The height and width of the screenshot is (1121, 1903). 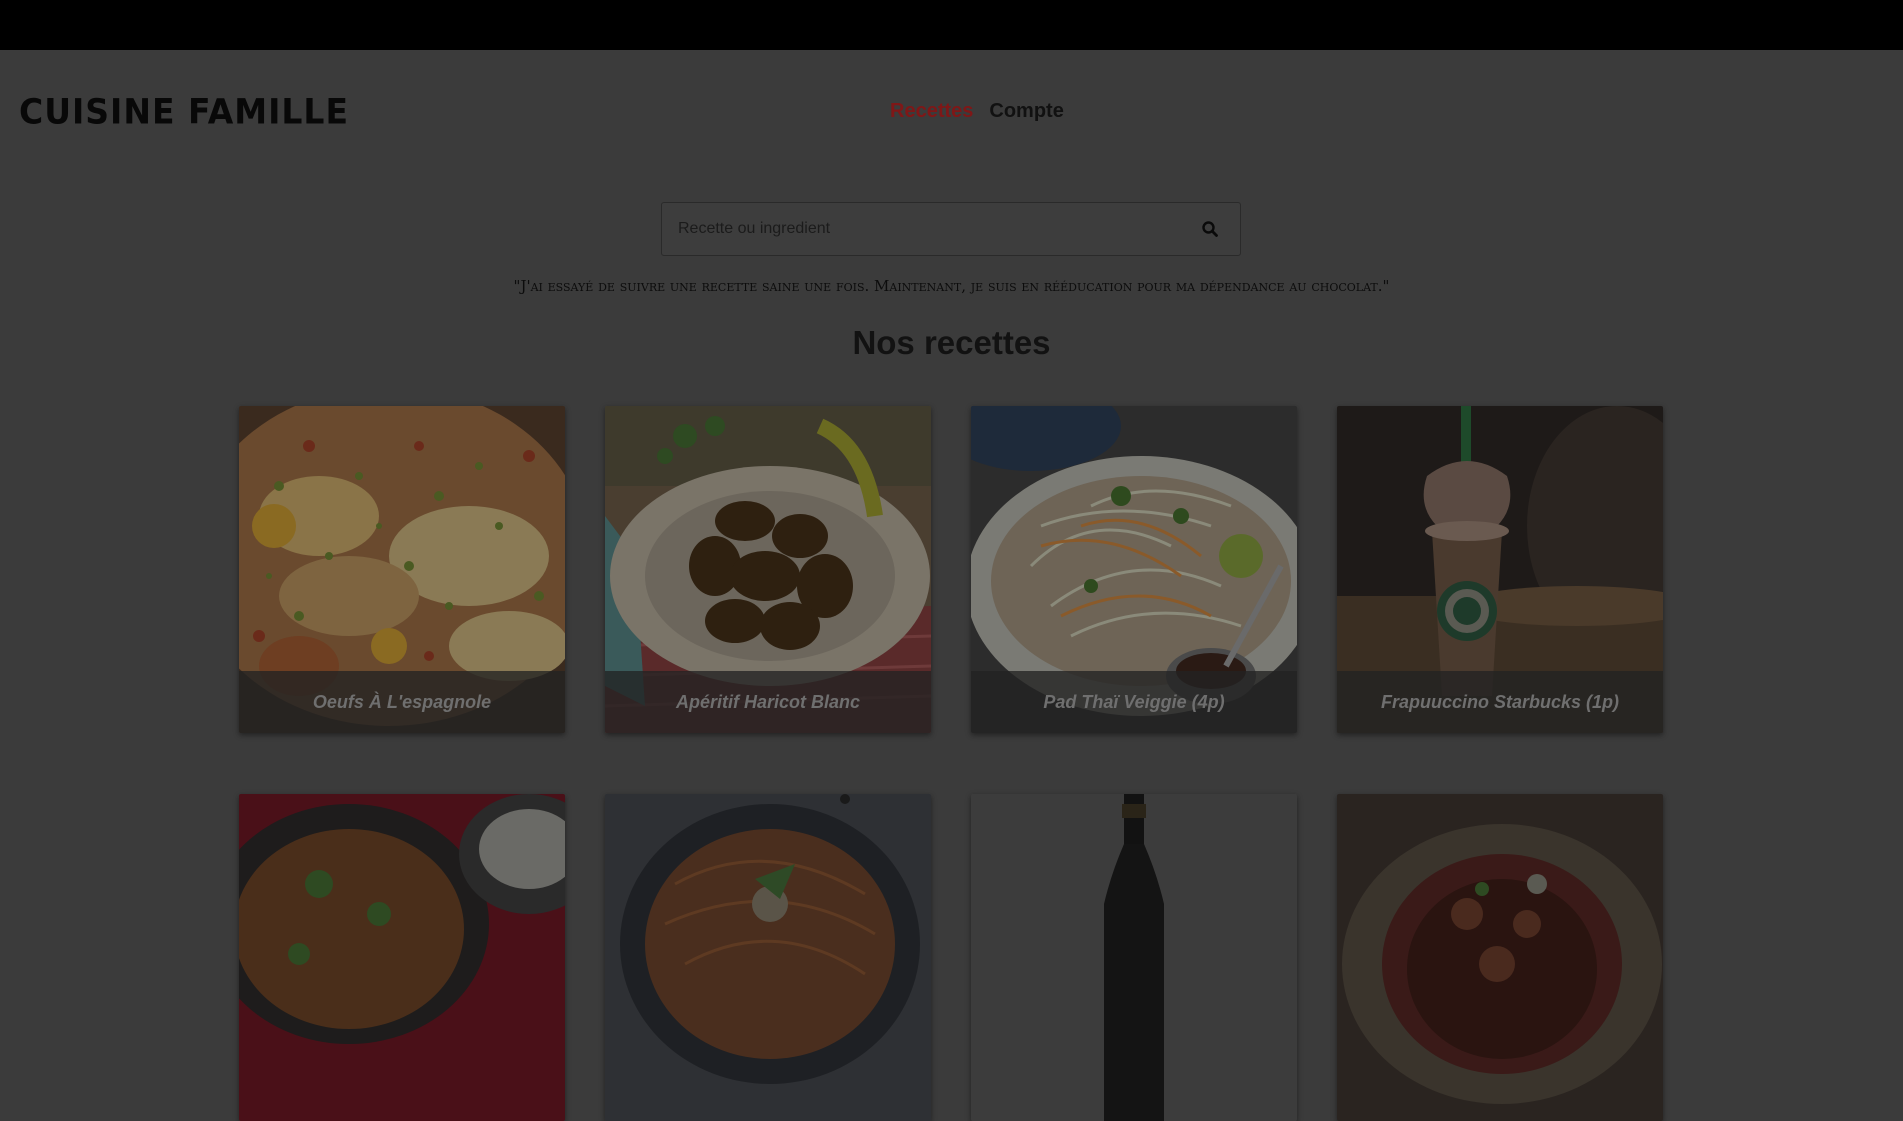 What do you see at coordinates (1500, 702) in the screenshot?
I see `recipe-title: Frapuuccino Starbucks (1p)` at bounding box center [1500, 702].